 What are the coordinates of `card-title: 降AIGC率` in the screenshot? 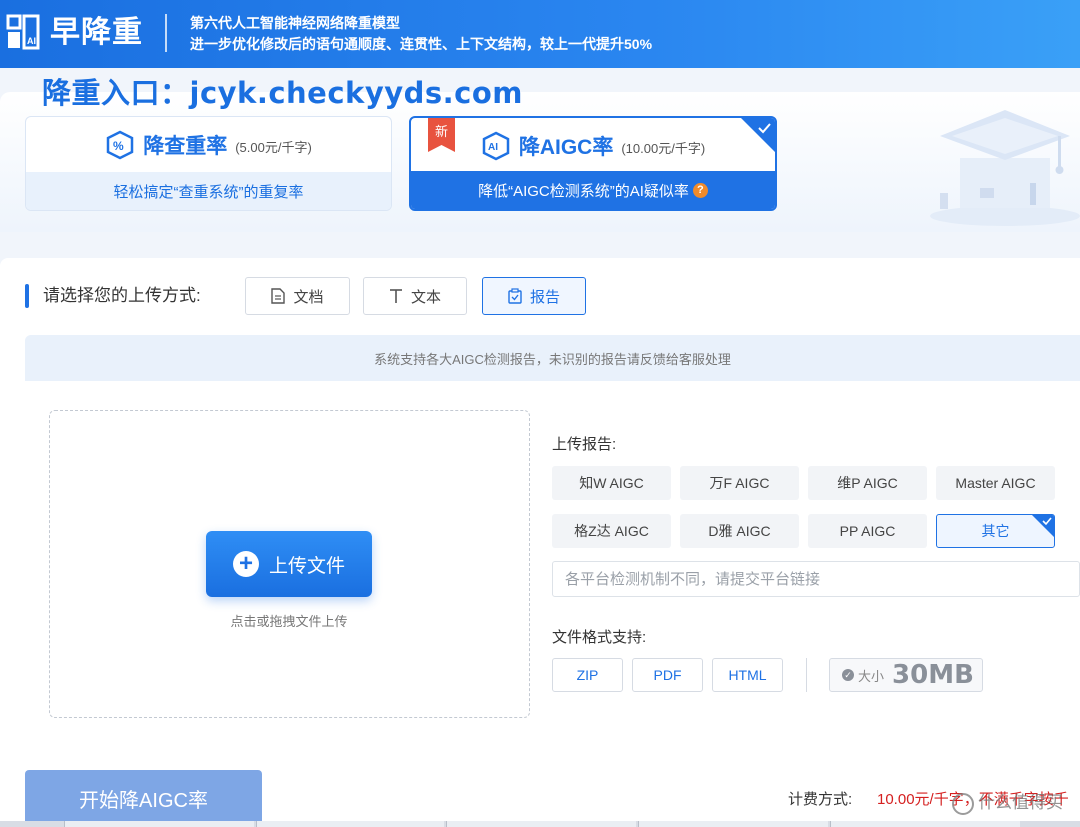 It's located at (566, 147).